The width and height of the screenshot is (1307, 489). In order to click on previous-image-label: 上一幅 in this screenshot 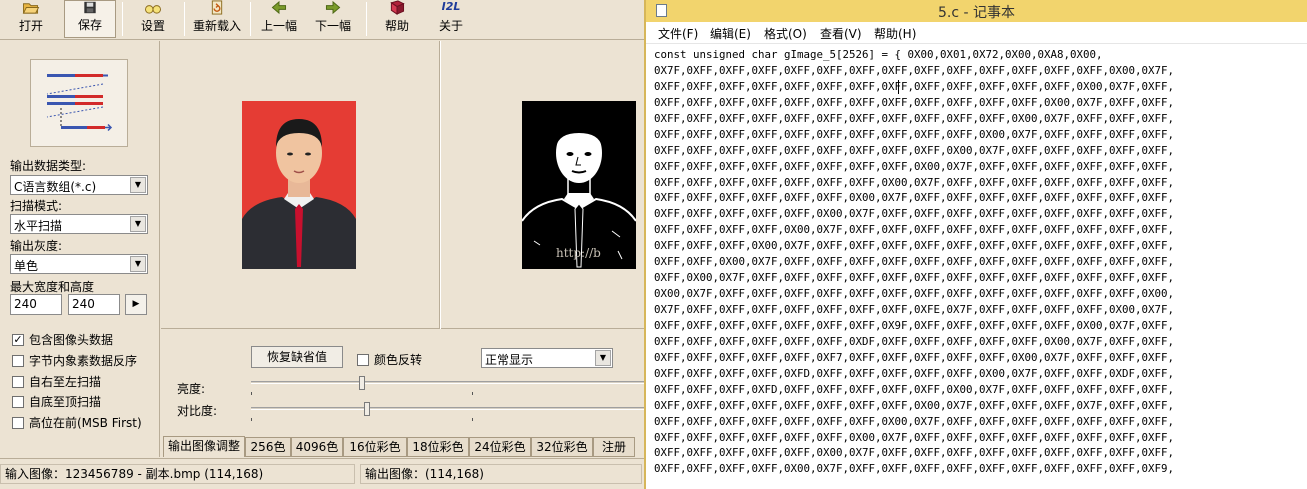, I will do `click(278, 26)`.